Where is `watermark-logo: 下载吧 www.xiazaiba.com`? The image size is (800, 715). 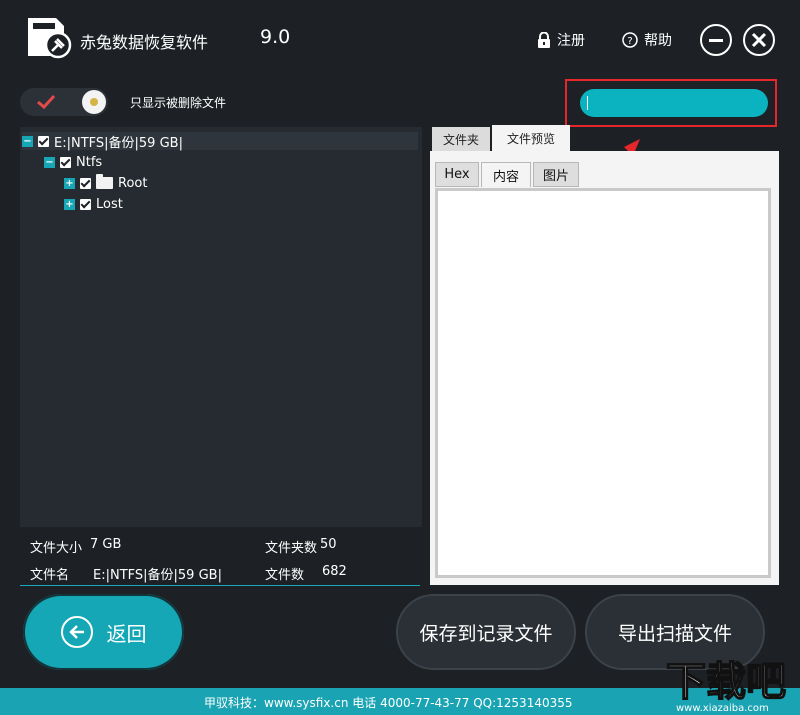
watermark-logo: 下载吧 www.xiazaiba.com is located at coordinates (726, 686).